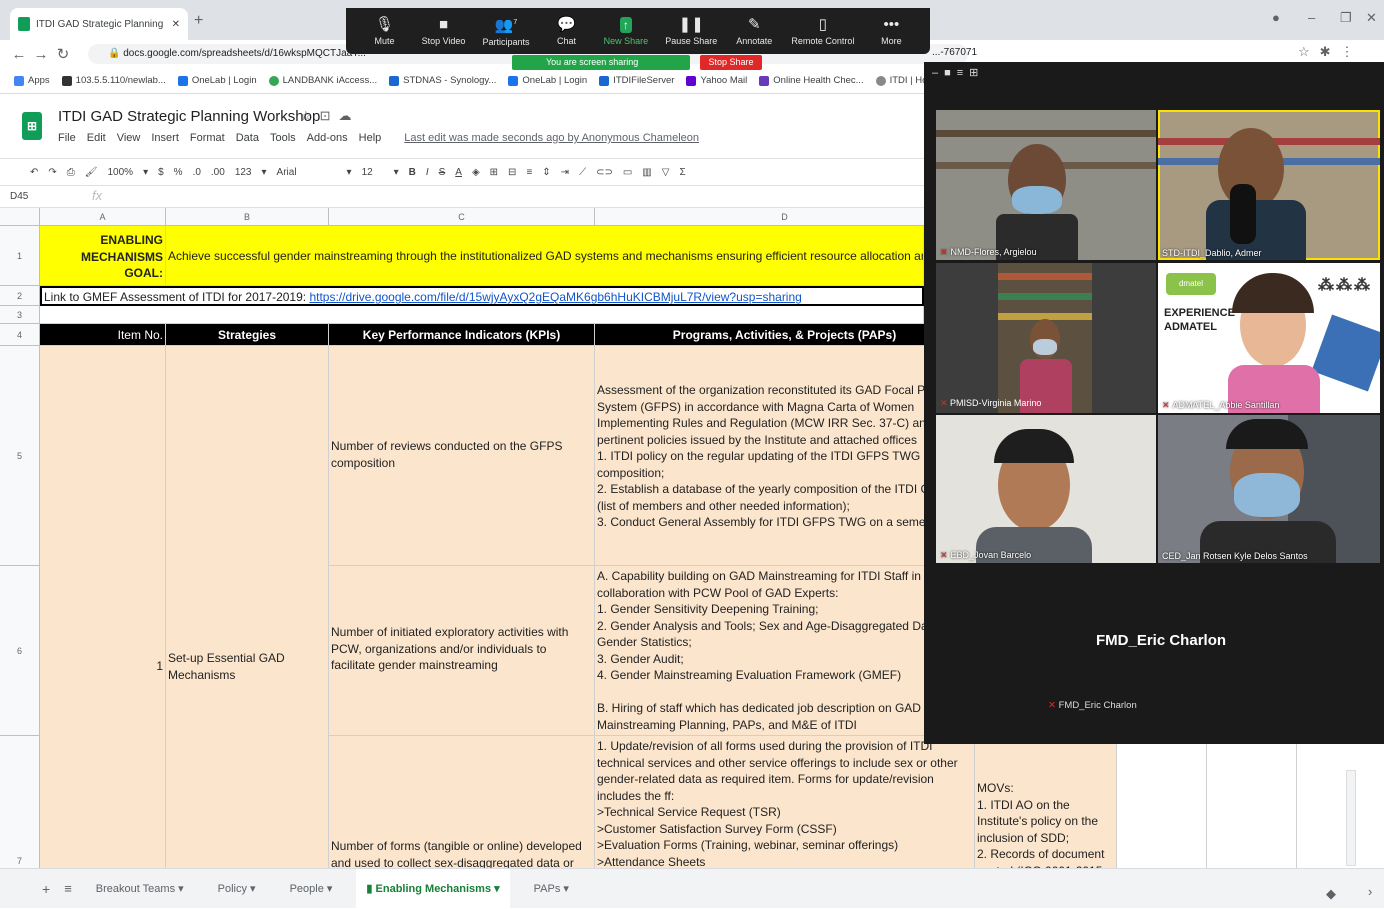 This screenshot has width=1384, height=909. What do you see at coordinates (20, 651) in the screenshot?
I see `row-header-6: 6` at bounding box center [20, 651].